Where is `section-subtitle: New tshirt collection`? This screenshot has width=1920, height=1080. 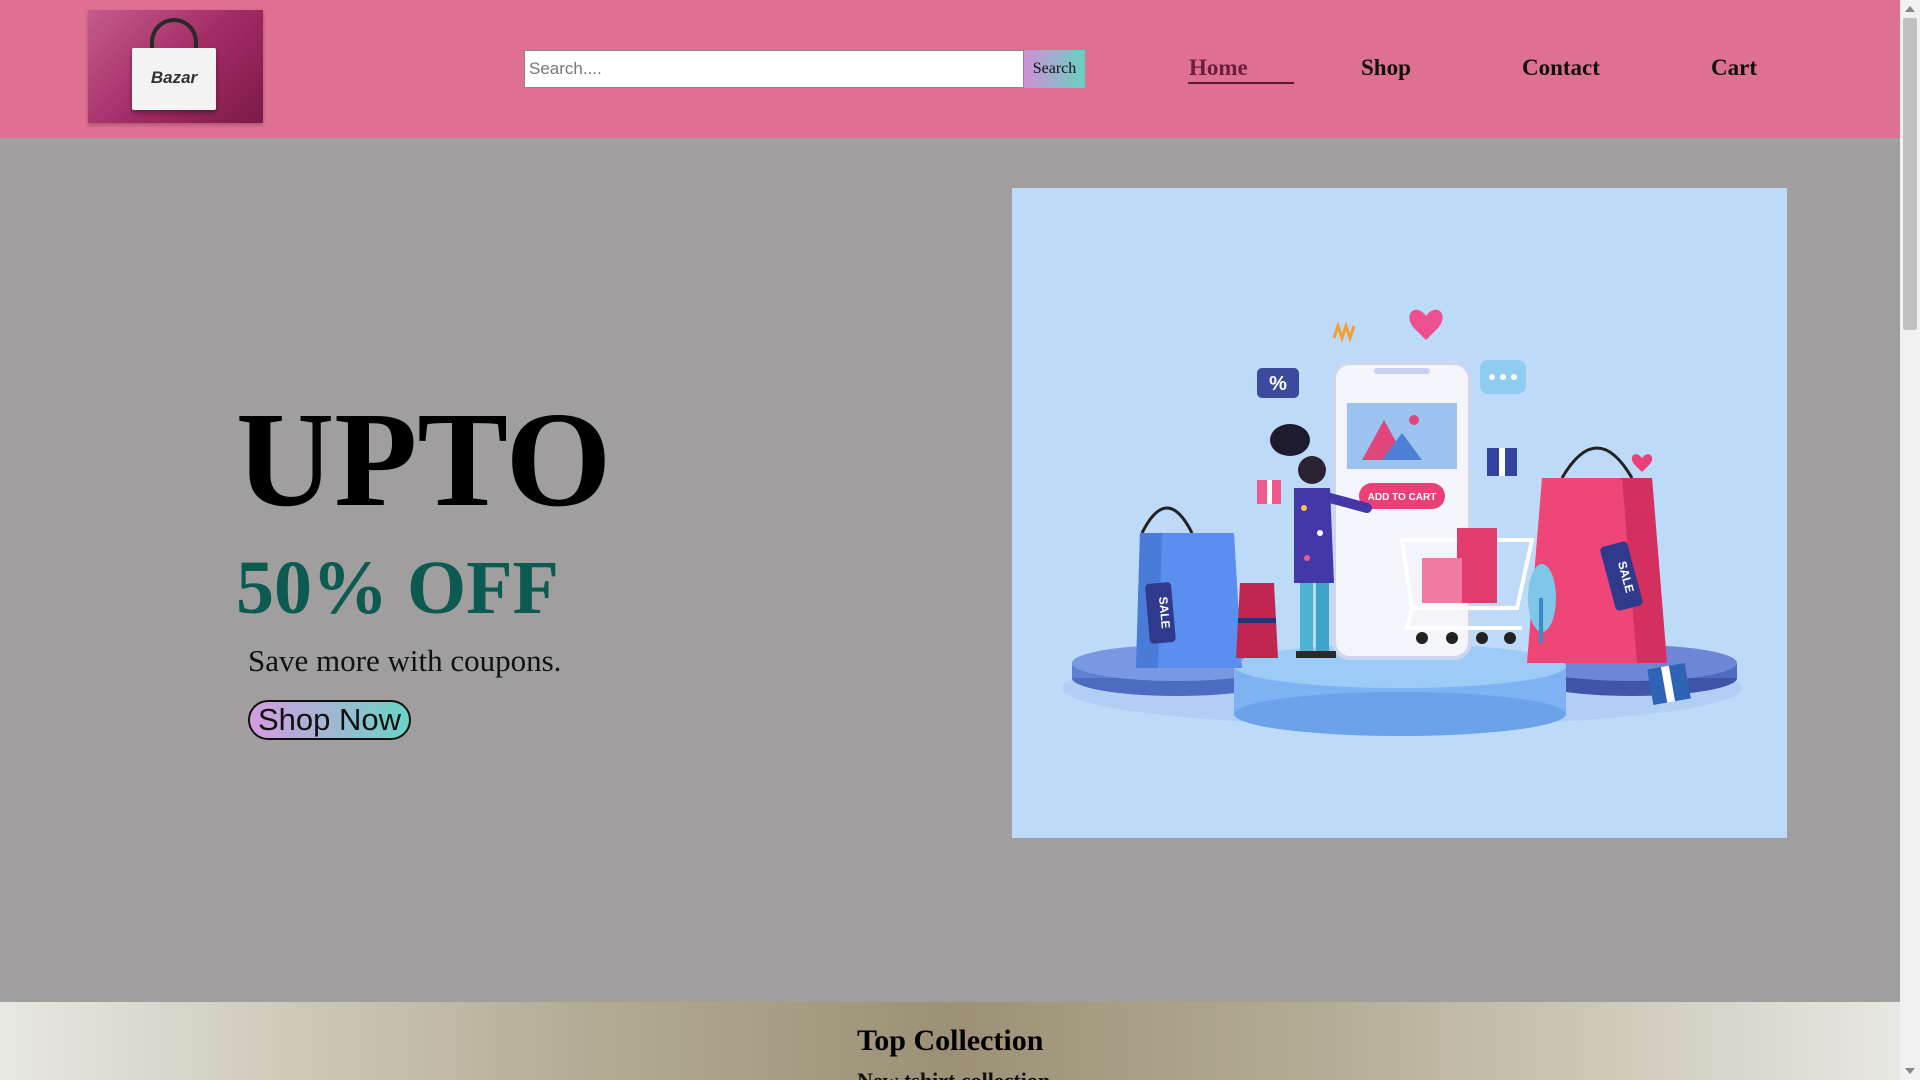
section-subtitle: New tshirt collection is located at coordinates (953, 1074).